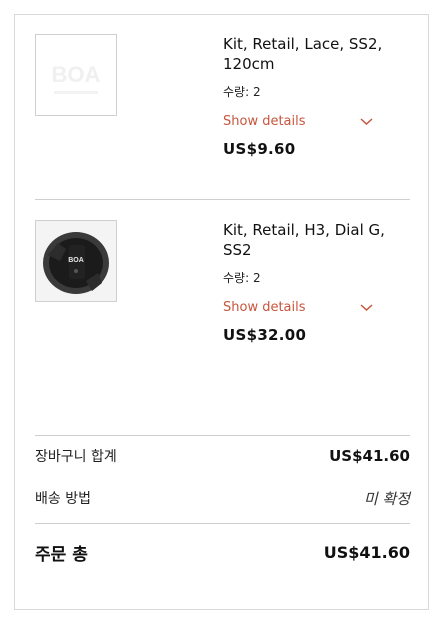 This screenshot has height=626, width=439. Describe the element at coordinates (318, 54) in the screenshot. I see `product-name: Kit, Retail, Lace, SS2, 120cm` at that location.